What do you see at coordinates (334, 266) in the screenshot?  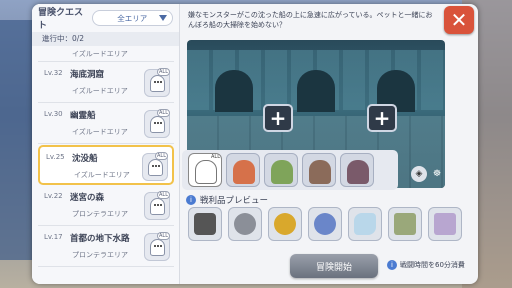 I see `start-adventure-button: 冒険開始` at bounding box center [334, 266].